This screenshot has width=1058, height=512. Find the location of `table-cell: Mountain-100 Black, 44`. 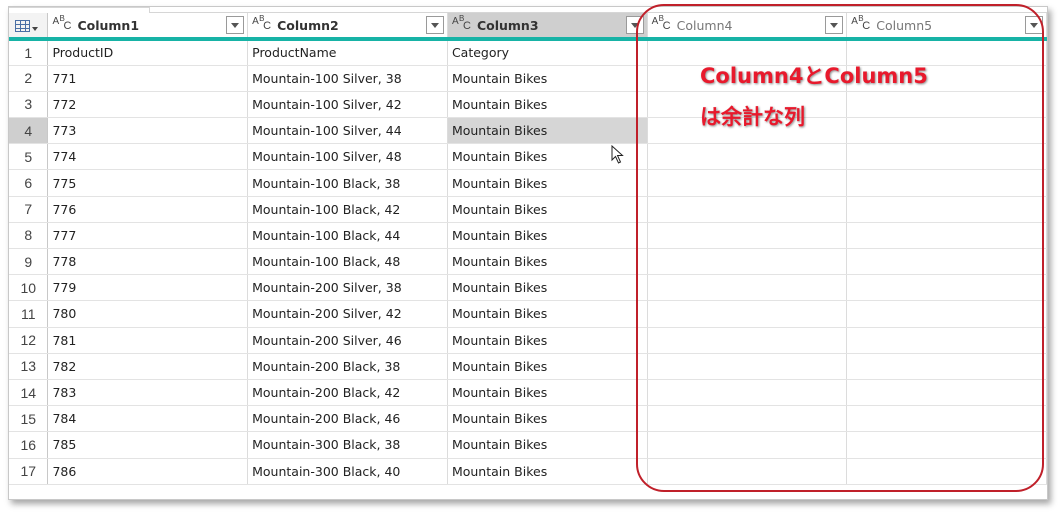

table-cell: Mountain-100 Black, 44 is located at coordinates (347, 236).